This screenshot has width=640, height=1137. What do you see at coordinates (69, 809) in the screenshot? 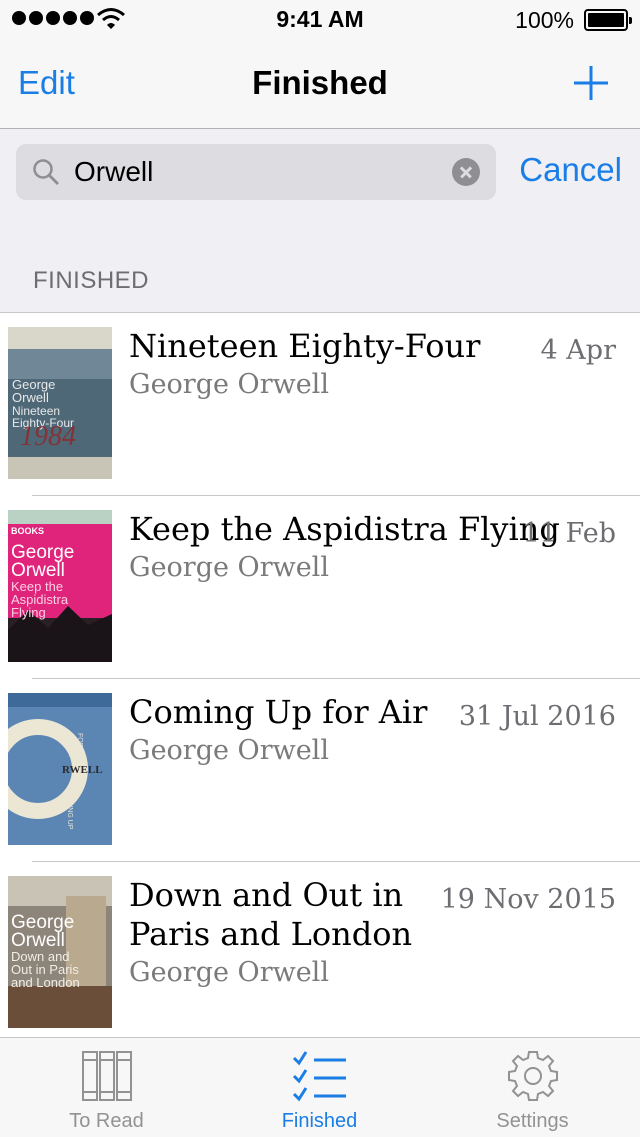
I see `cover-text: COMING UP` at bounding box center [69, 809].